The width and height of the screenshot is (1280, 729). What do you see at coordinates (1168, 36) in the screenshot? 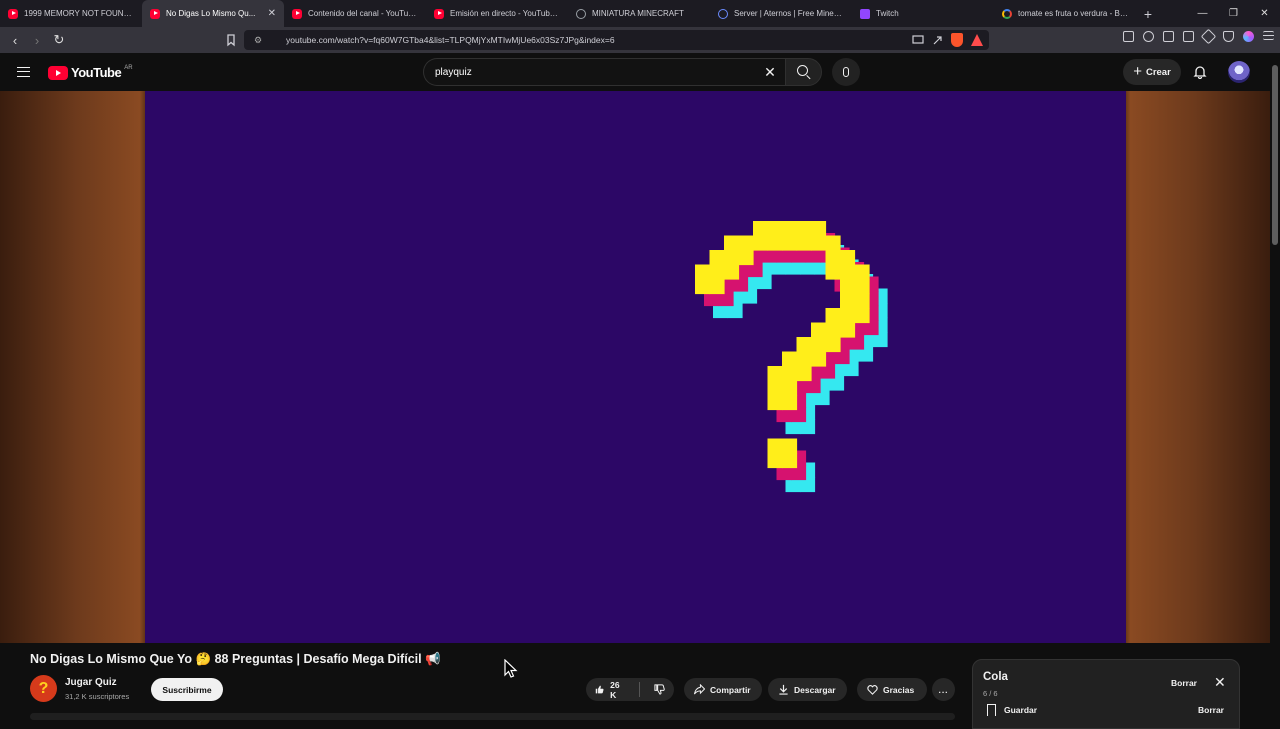
I see `sidebar-icon` at bounding box center [1168, 36].